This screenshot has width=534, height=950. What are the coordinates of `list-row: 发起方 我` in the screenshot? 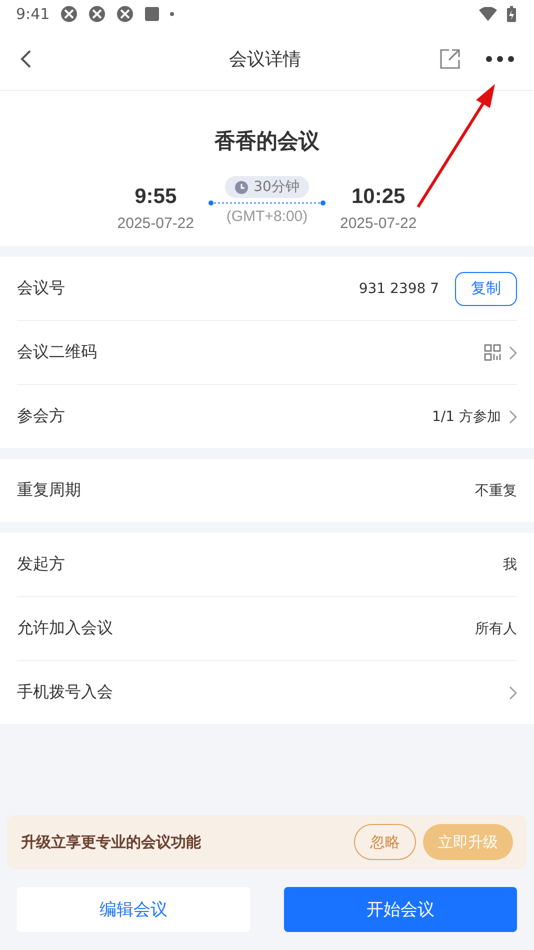 It's located at (267, 565).